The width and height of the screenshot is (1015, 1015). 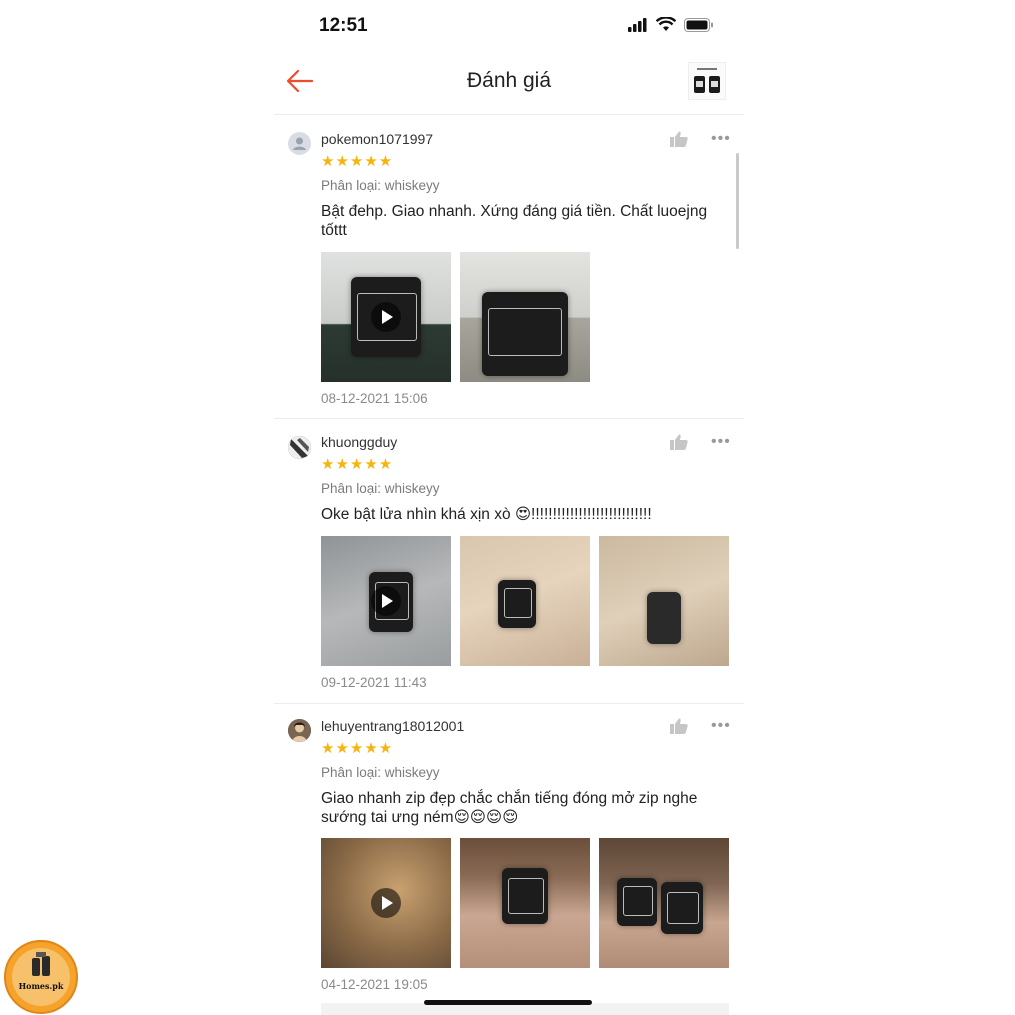 What do you see at coordinates (377, 139) in the screenshot?
I see `review-username: pokemon1071997` at bounding box center [377, 139].